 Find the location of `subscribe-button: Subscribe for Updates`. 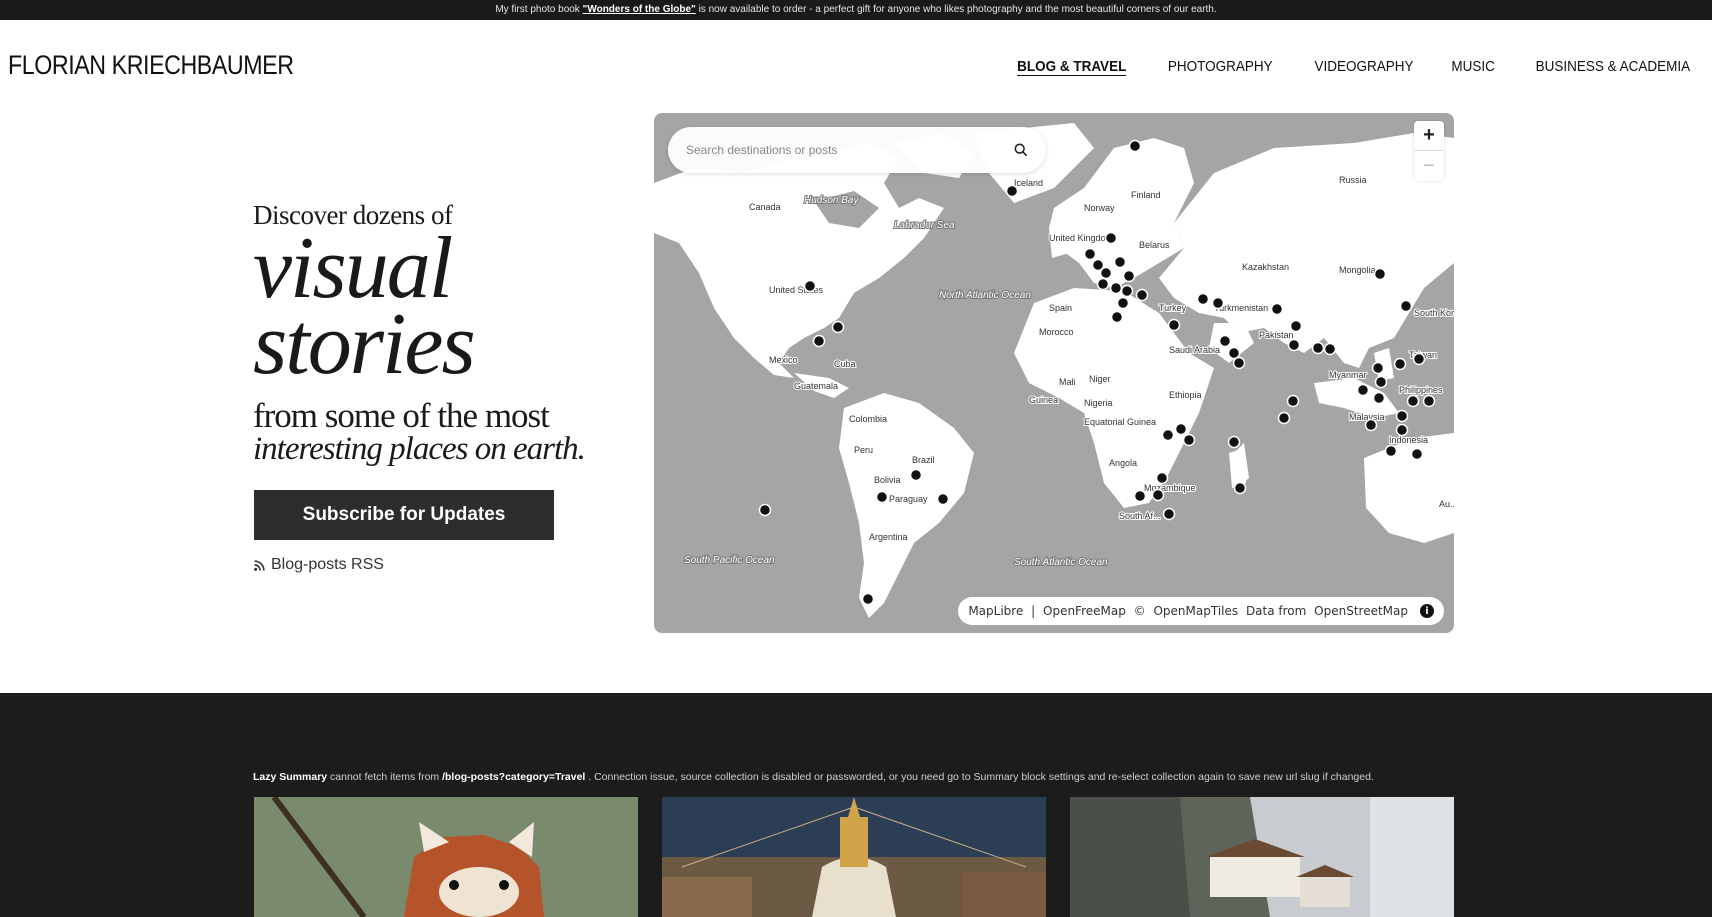

subscribe-button: Subscribe for Updates is located at coordinates (404, 515).